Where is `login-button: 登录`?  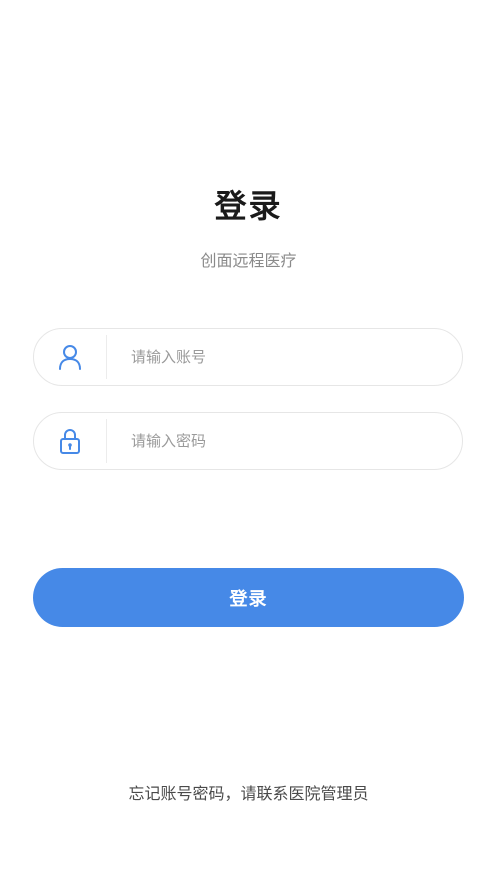 login-button: 登录 is located at coordinates (248, 597).